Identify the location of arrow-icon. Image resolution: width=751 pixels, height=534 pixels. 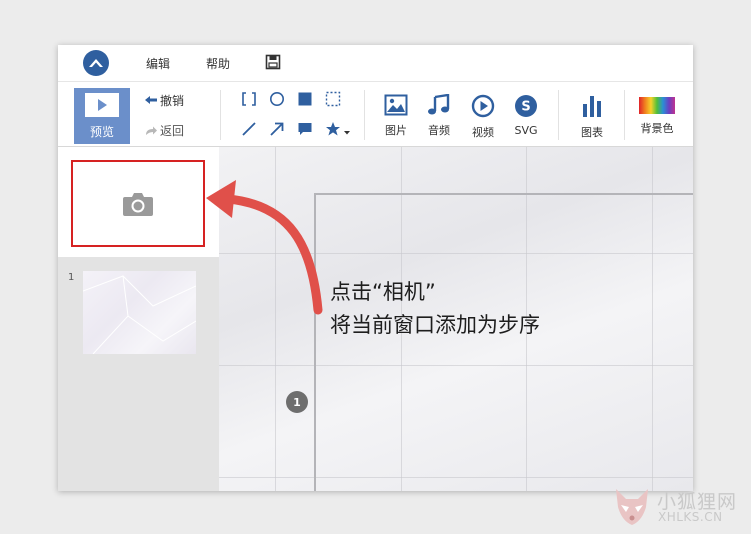
(277, 129).